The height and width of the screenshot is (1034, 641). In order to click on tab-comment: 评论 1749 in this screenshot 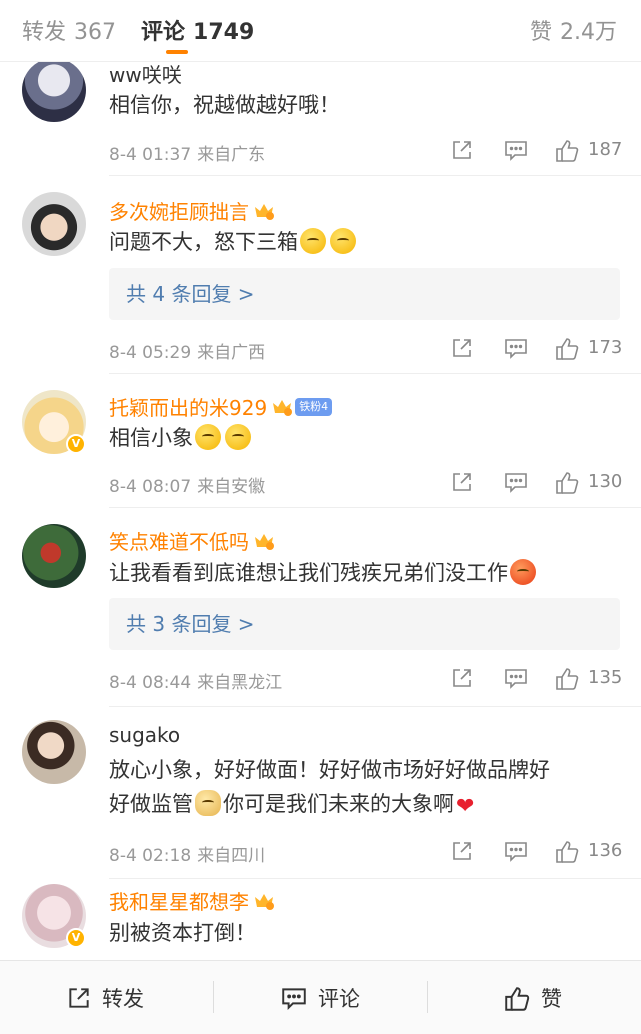, I will do `click(197, 30)`.